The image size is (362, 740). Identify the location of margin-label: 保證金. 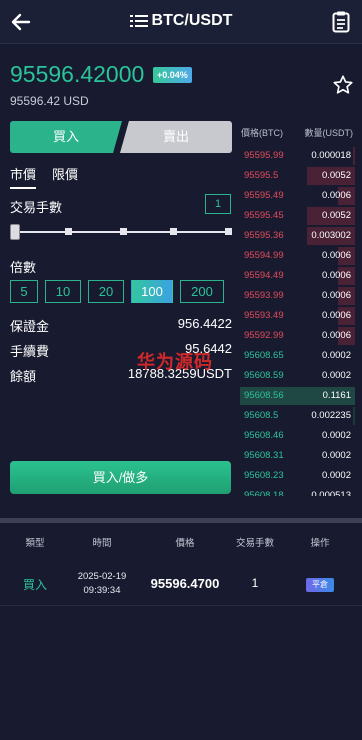
(30, 326).